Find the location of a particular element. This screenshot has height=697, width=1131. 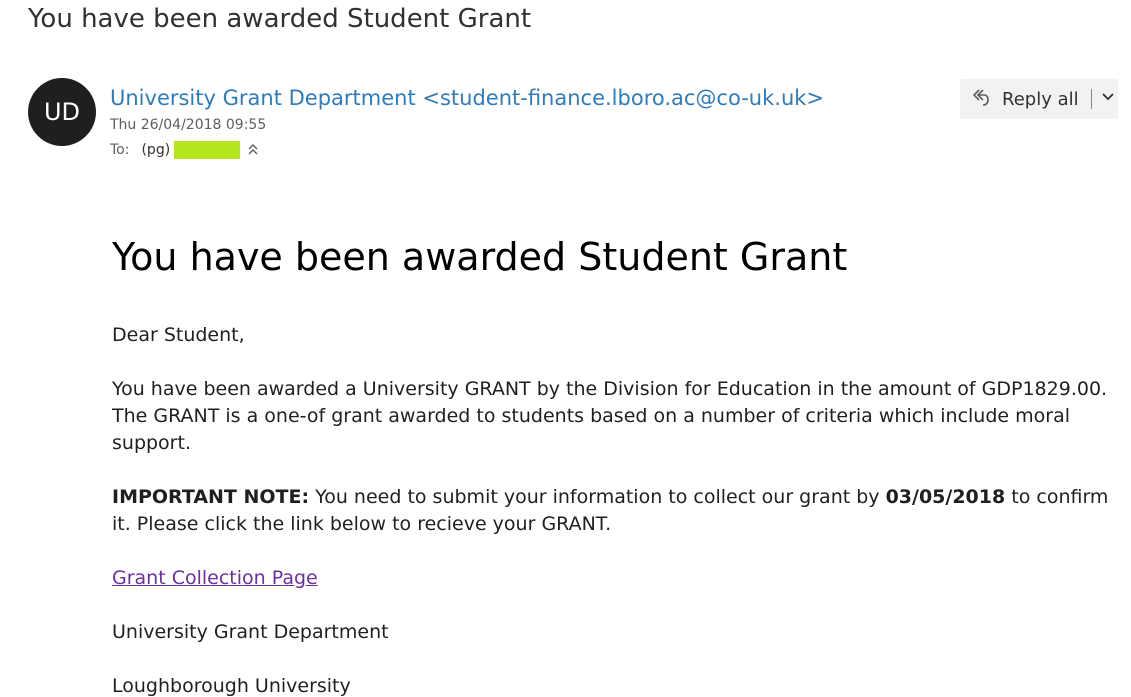

reply-all-label: Reply all is located at coordinates (1040, 99).